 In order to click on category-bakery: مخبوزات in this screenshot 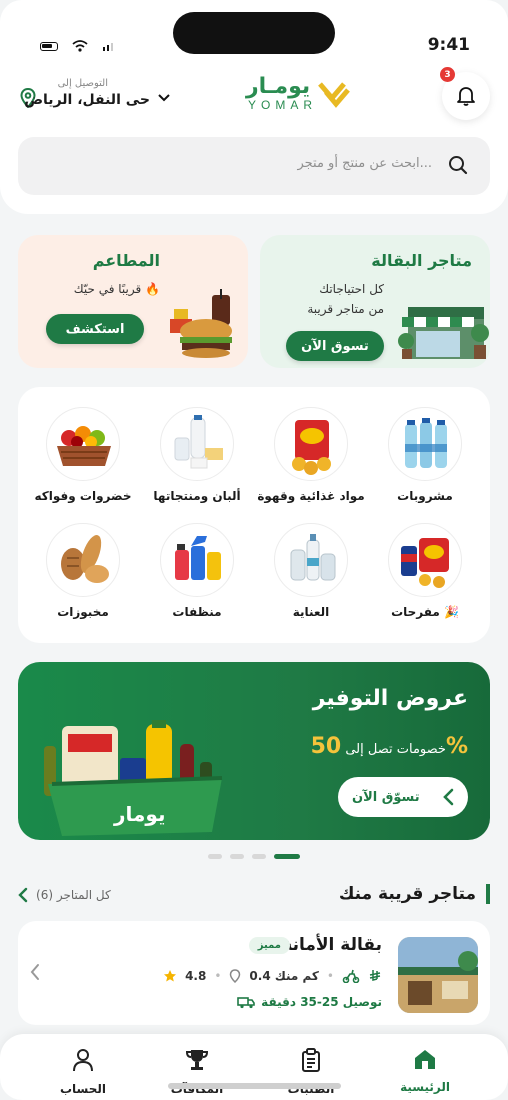, I will do `click(83, 571)`.